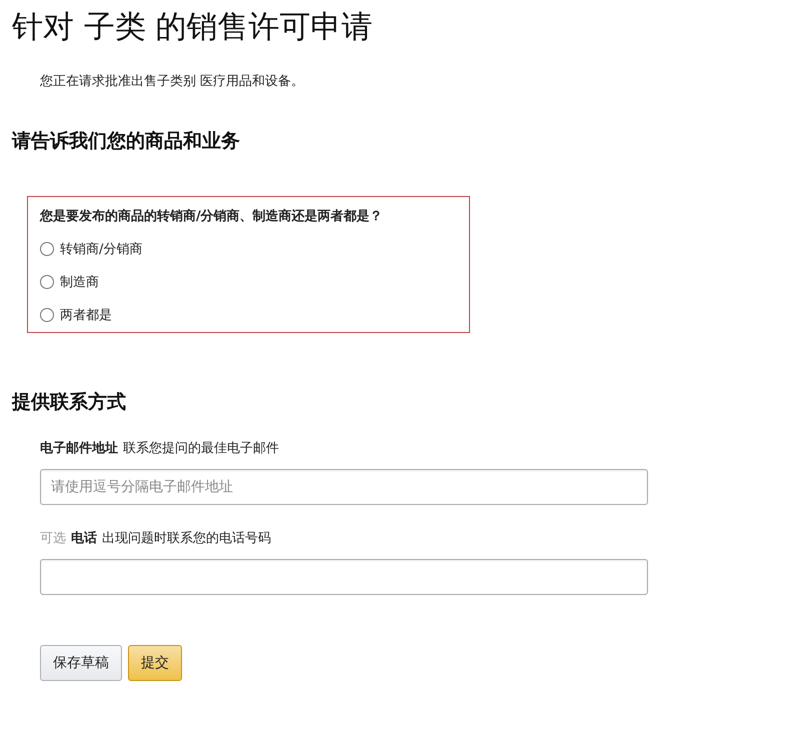 This screenshot has width=799, height=729. Describe the element at coordinates (186, 538) in the screenshot. I see `field-hint: 出现问题时联系您的电话号码` at that location.